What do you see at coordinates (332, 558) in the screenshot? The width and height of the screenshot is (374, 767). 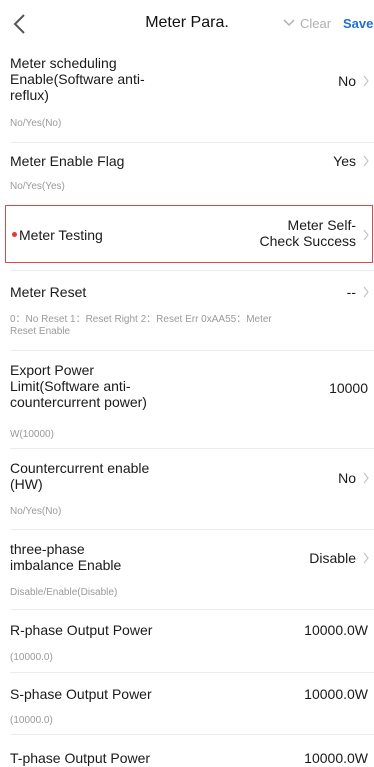 I see `setting-value: Disable` at bounding box center [332, 558].